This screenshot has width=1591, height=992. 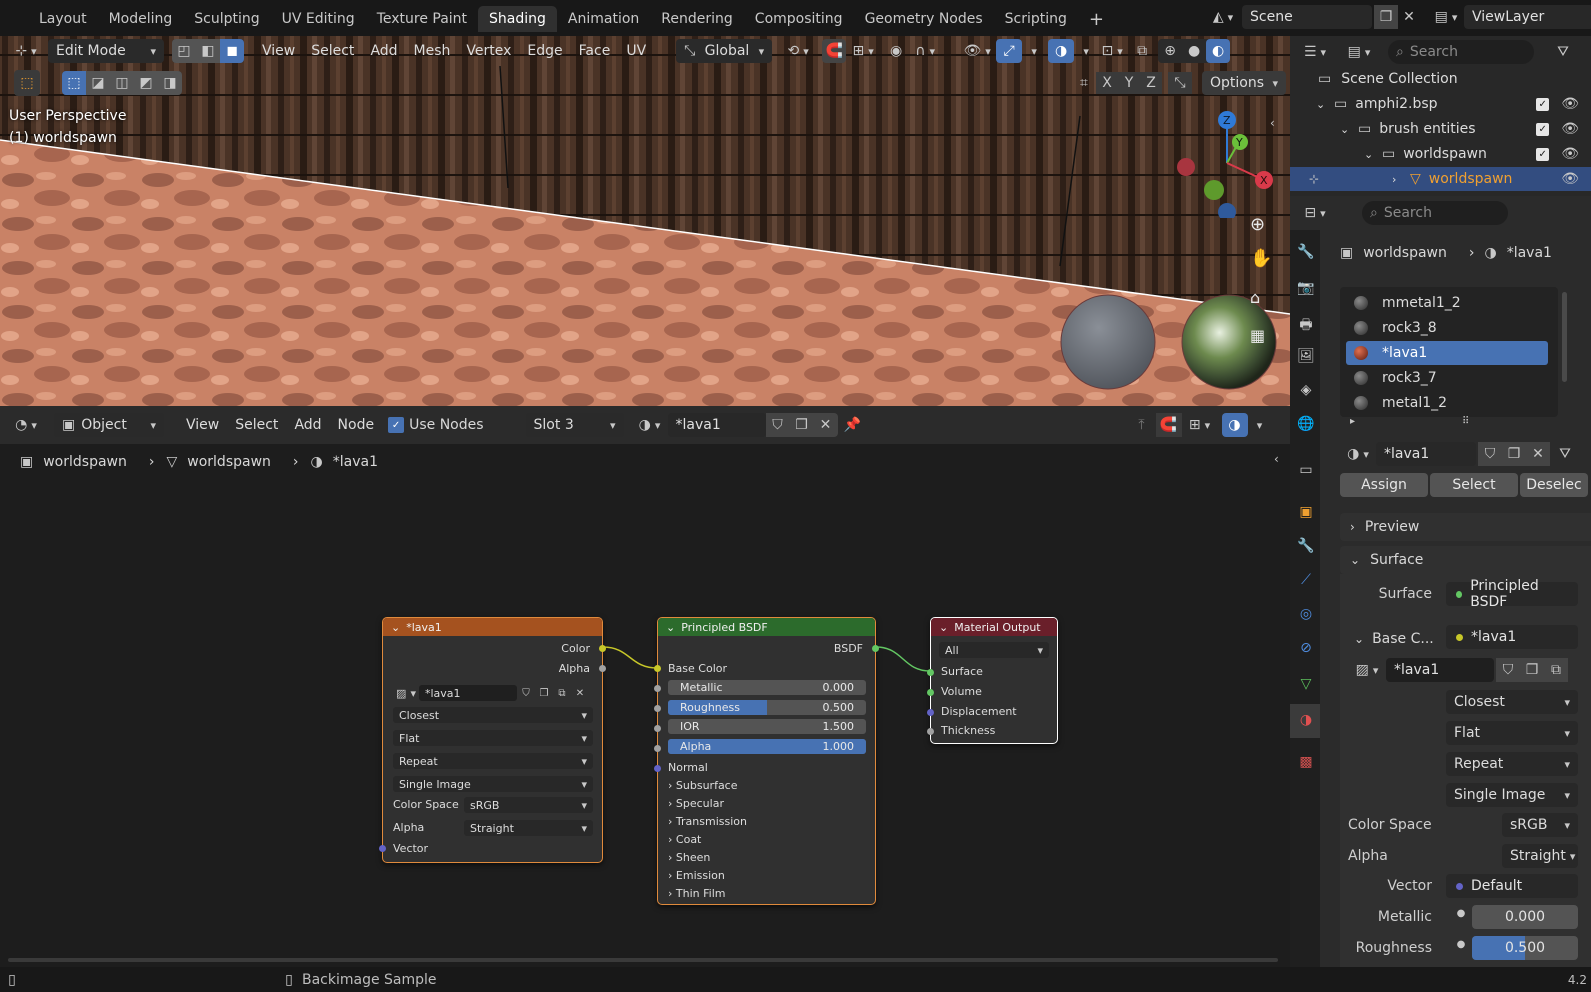 What do you see at coordinates (696, 803) in the screenshot?
I see `panel-specular: › Specular` at bounding box center [696, 803].